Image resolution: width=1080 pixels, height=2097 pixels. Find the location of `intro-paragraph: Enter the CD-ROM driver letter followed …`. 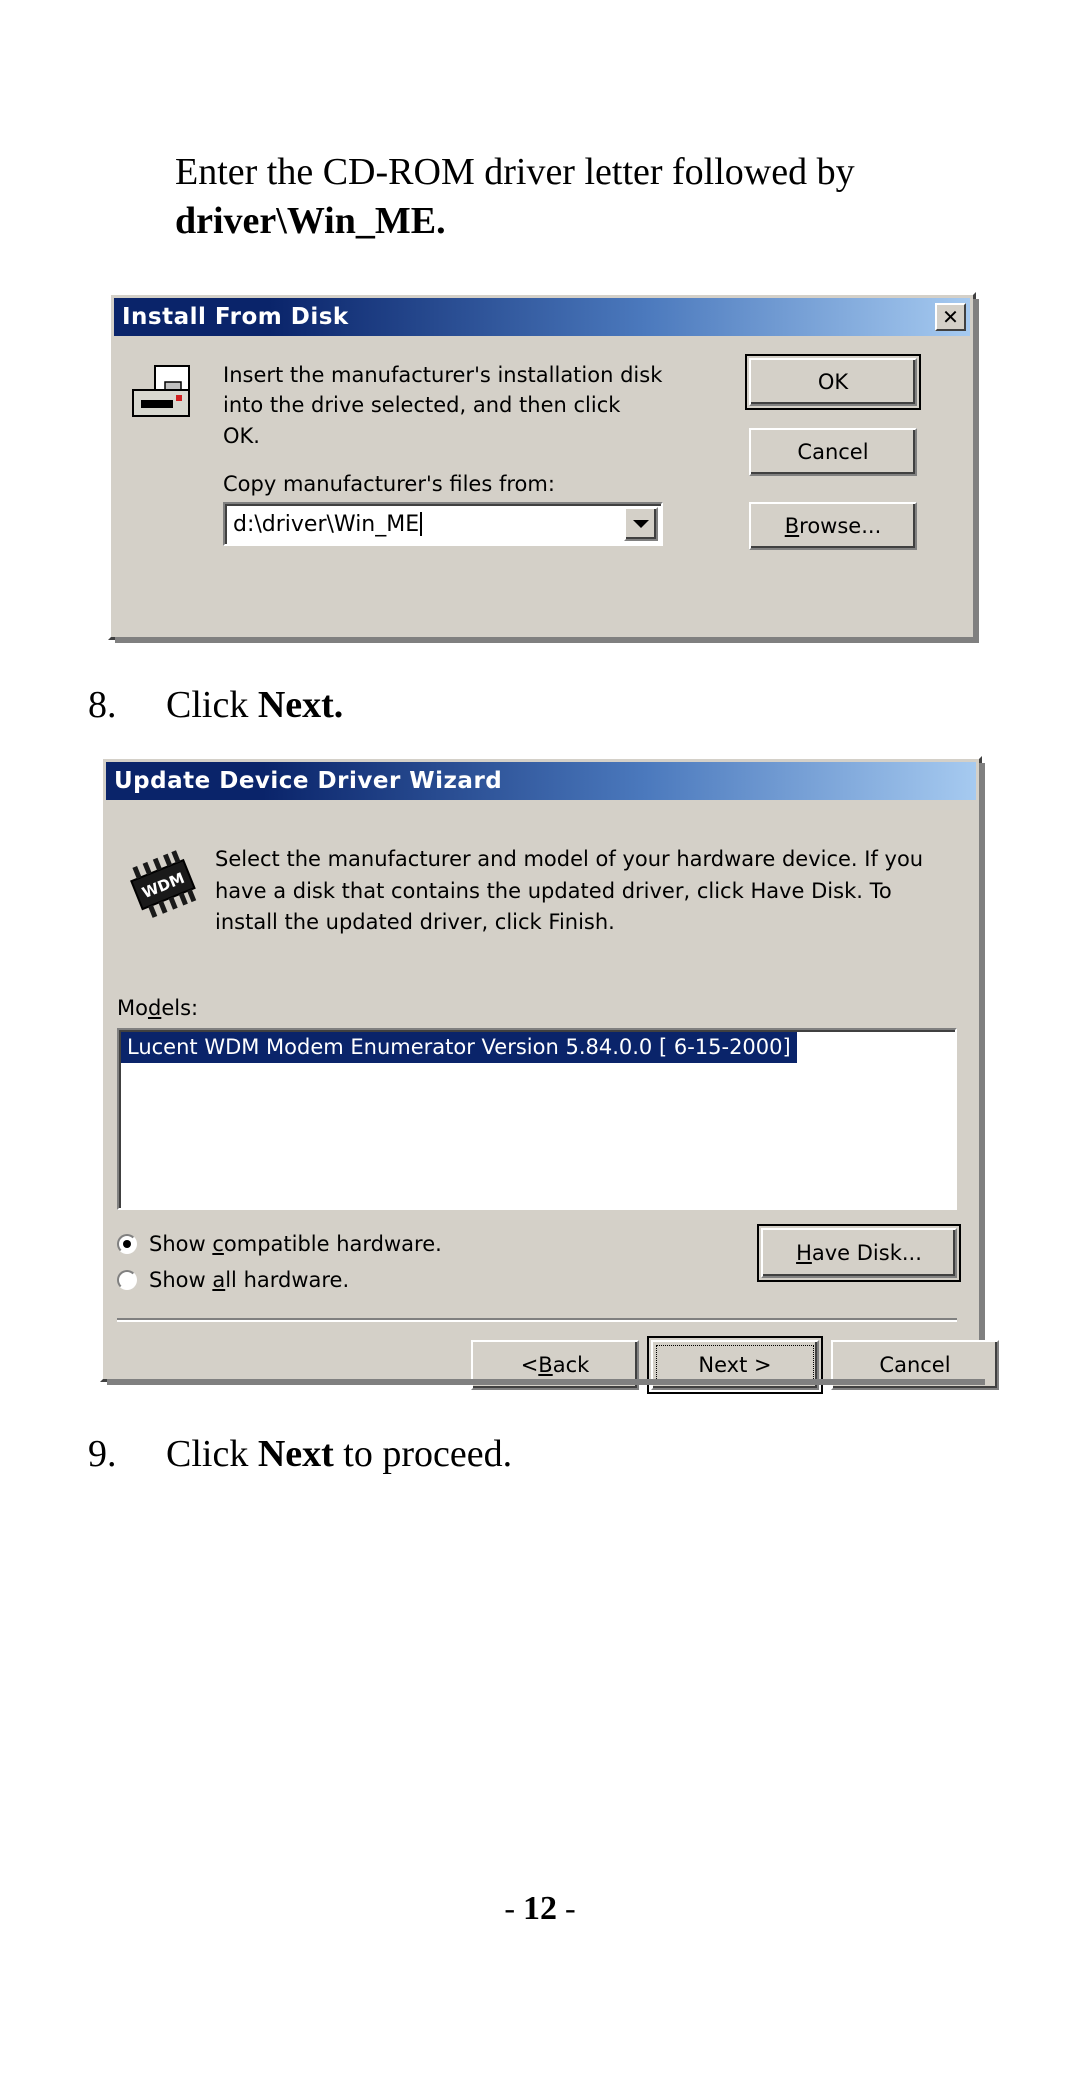

intro-paragraph: Enter the CD-ROM driver letter followed … is located at coordinates (590, 196).